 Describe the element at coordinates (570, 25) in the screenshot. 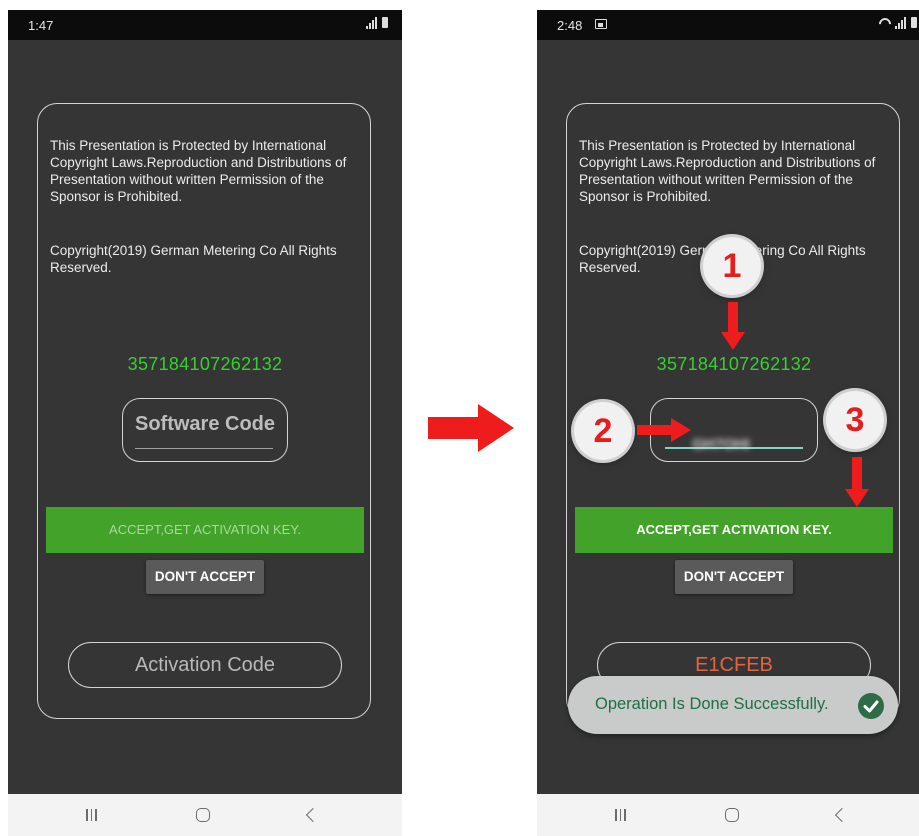

I see `status-time: 2:48` at that location.